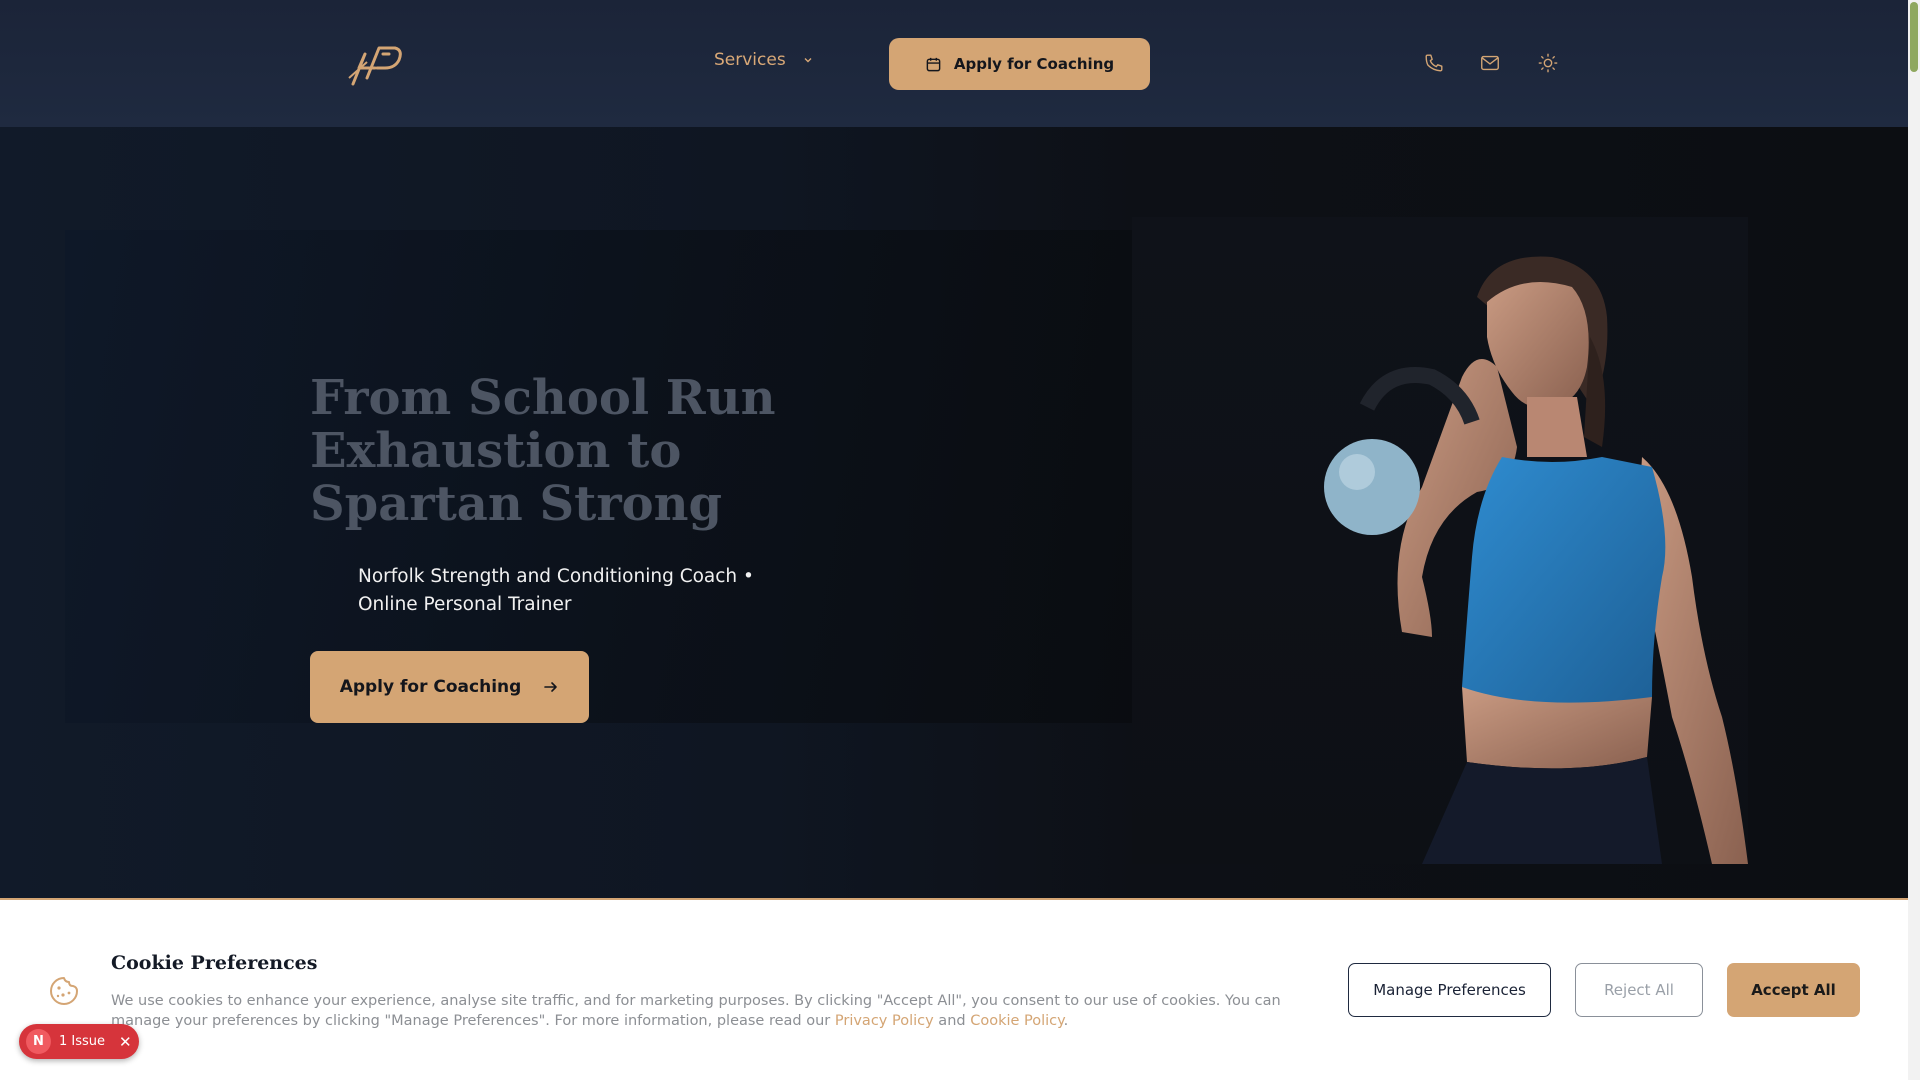 The width and height of the screenshot is (1920, 1080). What do you see at coordinates (64, 991) in the screenshot?
I see `cookie-icon` at bounding box center [64, 991].